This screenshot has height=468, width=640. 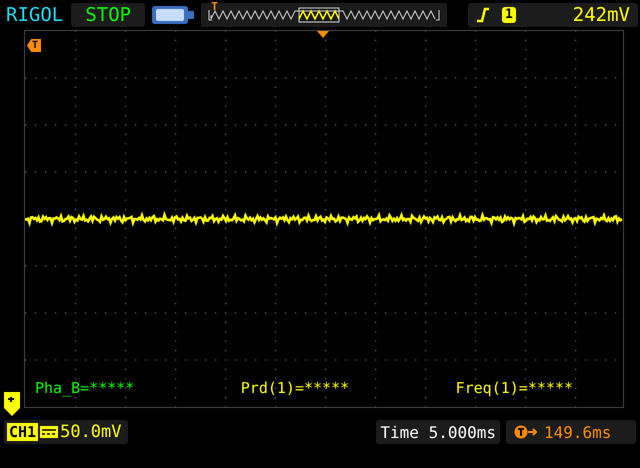 What do you see at coordinates (34, 45) in the screenshot?
I see `trigger-level-mark: T` at bounding box center [34, 45].